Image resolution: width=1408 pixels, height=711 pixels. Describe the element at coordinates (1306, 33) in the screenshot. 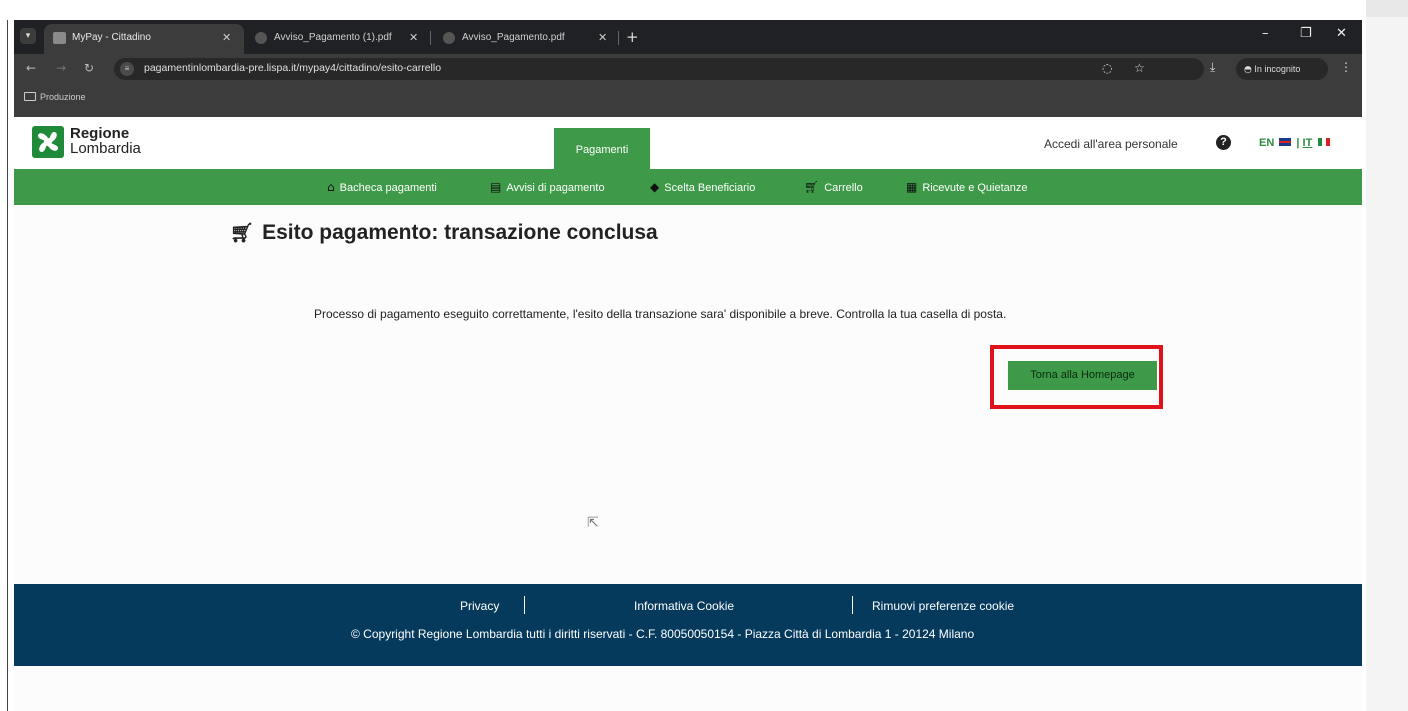

I see `restore-icon: ❐` at that location.